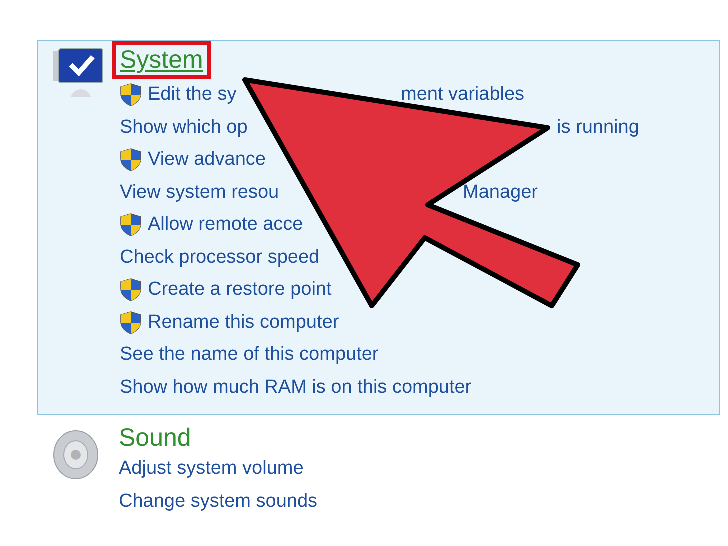  I want to click on task-link: Allow remote acce, so click(226, 225).